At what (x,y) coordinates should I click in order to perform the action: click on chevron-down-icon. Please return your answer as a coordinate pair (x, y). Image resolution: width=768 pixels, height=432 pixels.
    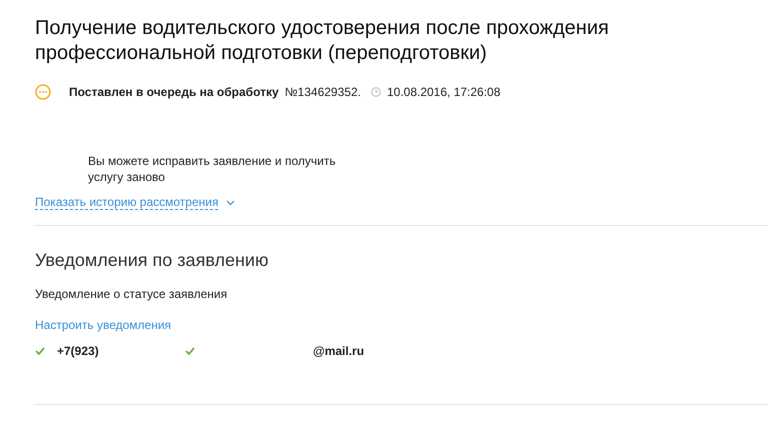
    Looking at the image, I should click on (231, 203).